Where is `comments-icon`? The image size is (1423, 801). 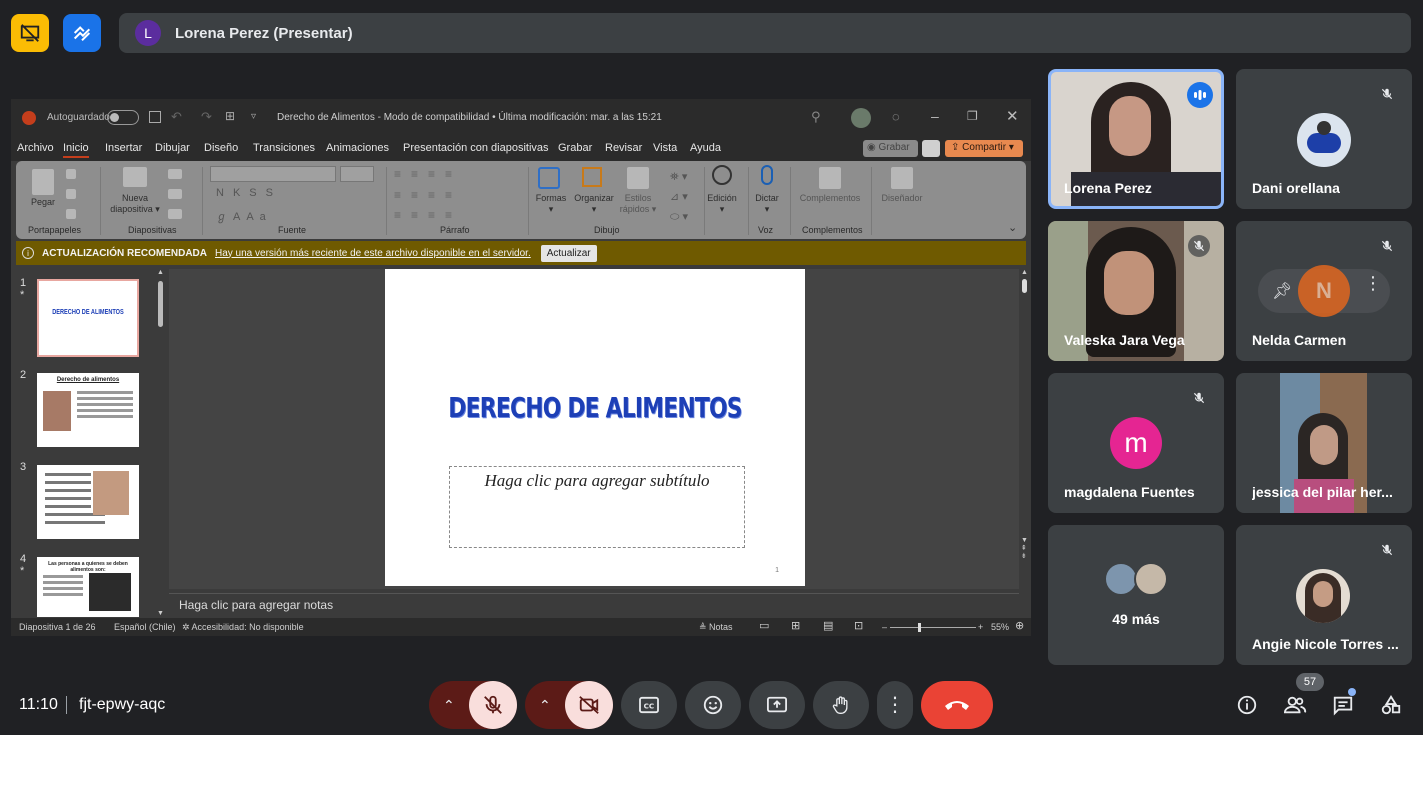
comments-icon is located at coordinates (931, 148).